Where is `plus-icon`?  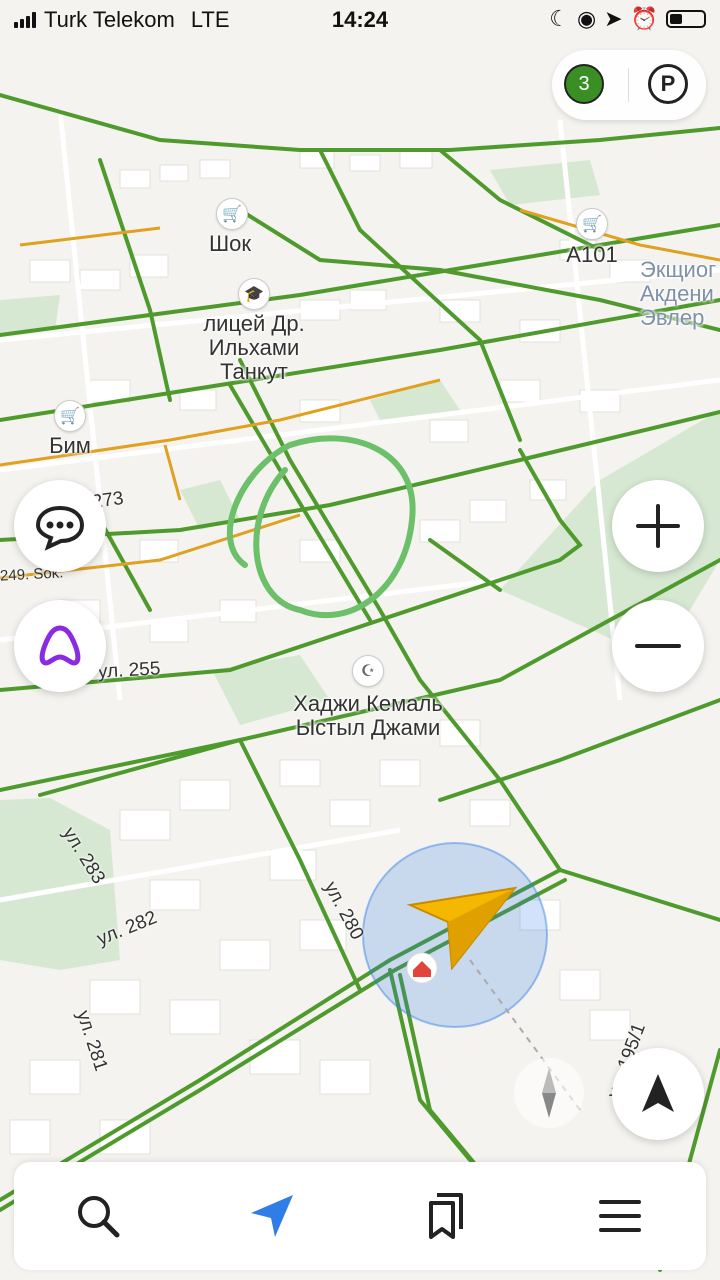 plus-icon is located at coordinates (658, 526).